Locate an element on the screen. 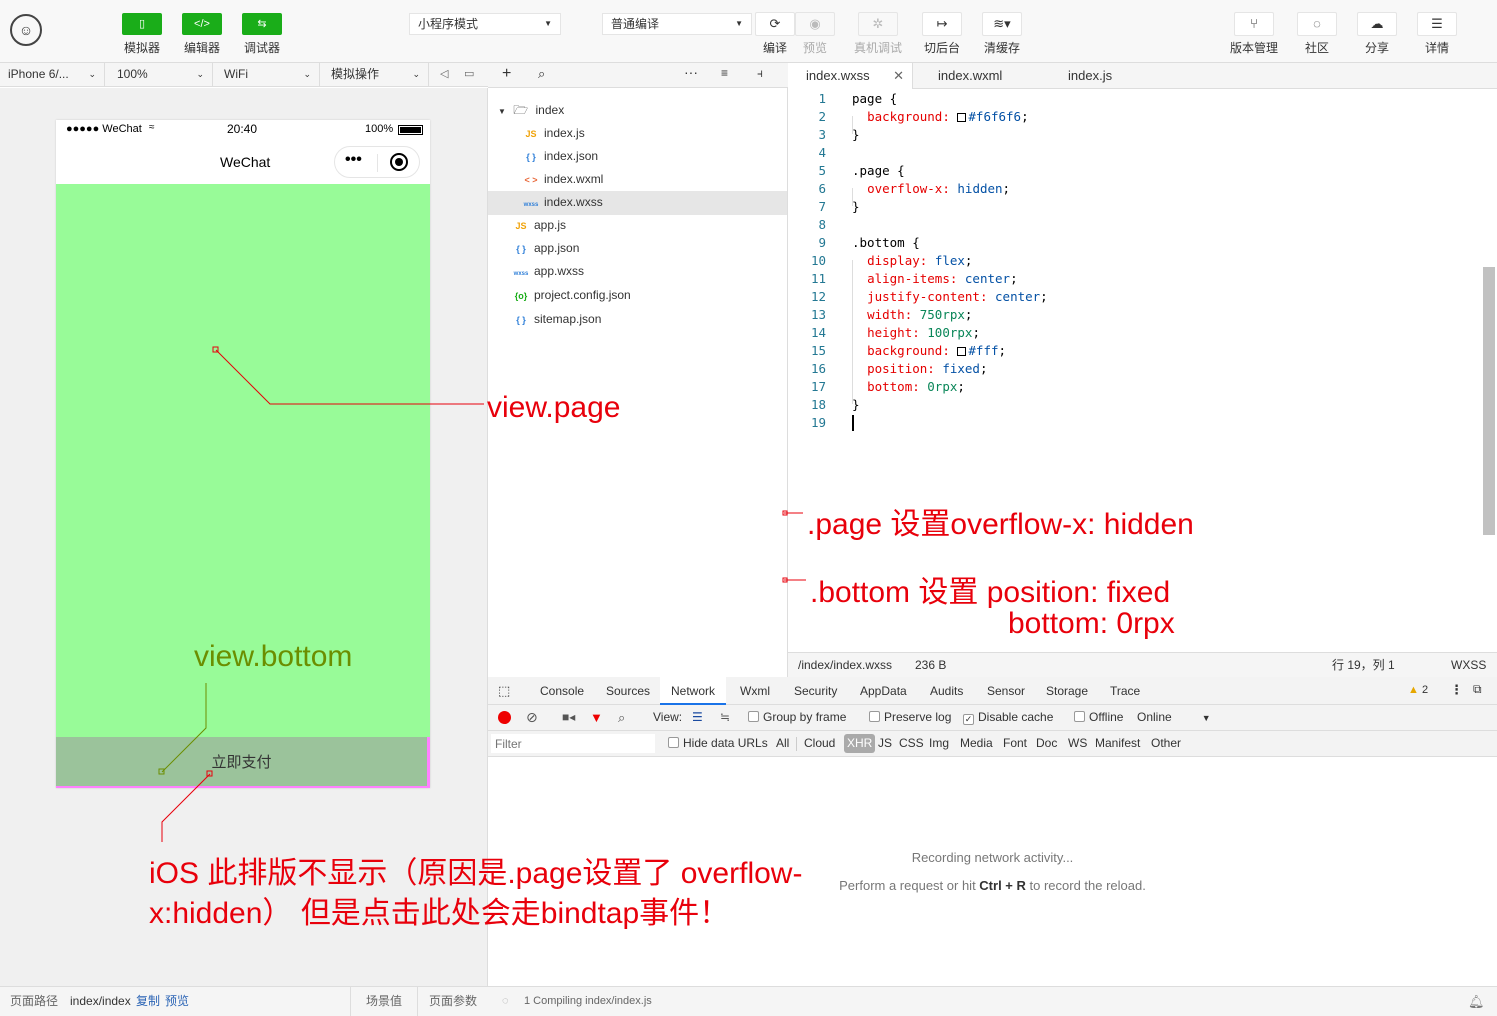 The image size is (1497, 1016). annotation-ios-note-1: iOS 此排版不显示（原因是.page设置了 overflow- is located at coordinates (476, 873).